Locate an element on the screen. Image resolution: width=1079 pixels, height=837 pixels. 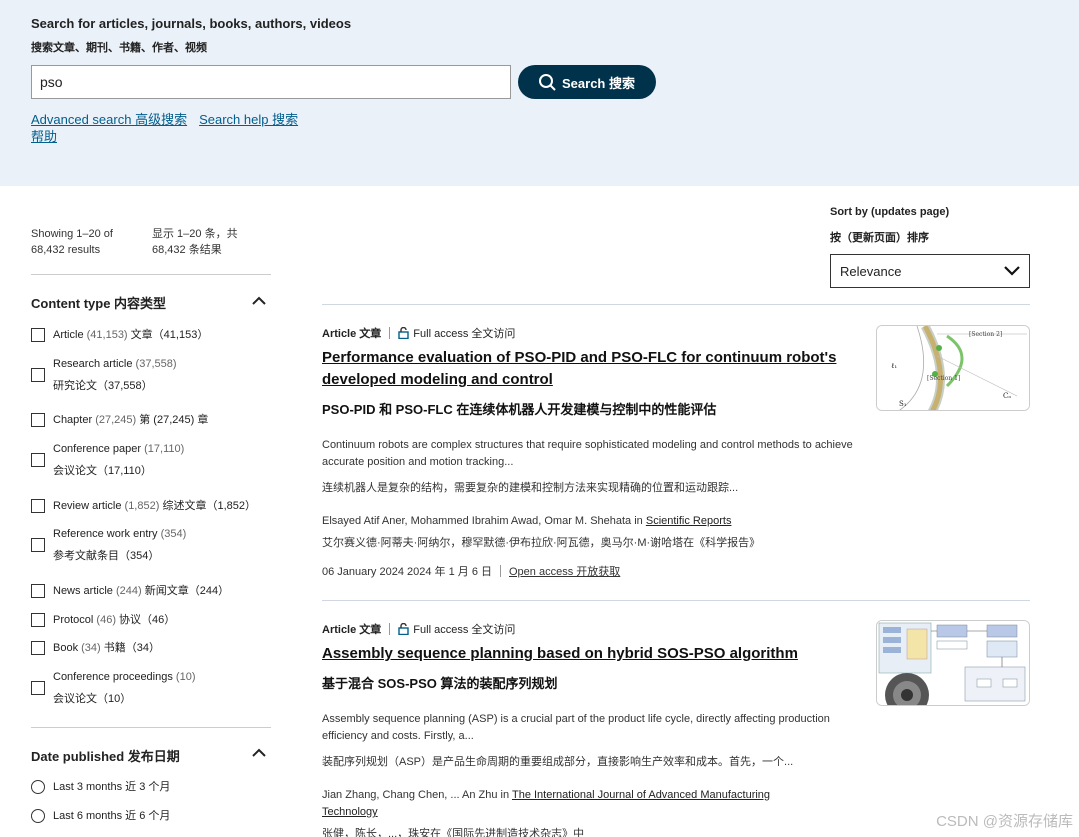
filter-last-6-months: Last 6 months 近 6 个月 is located at coordinates (151, 816).